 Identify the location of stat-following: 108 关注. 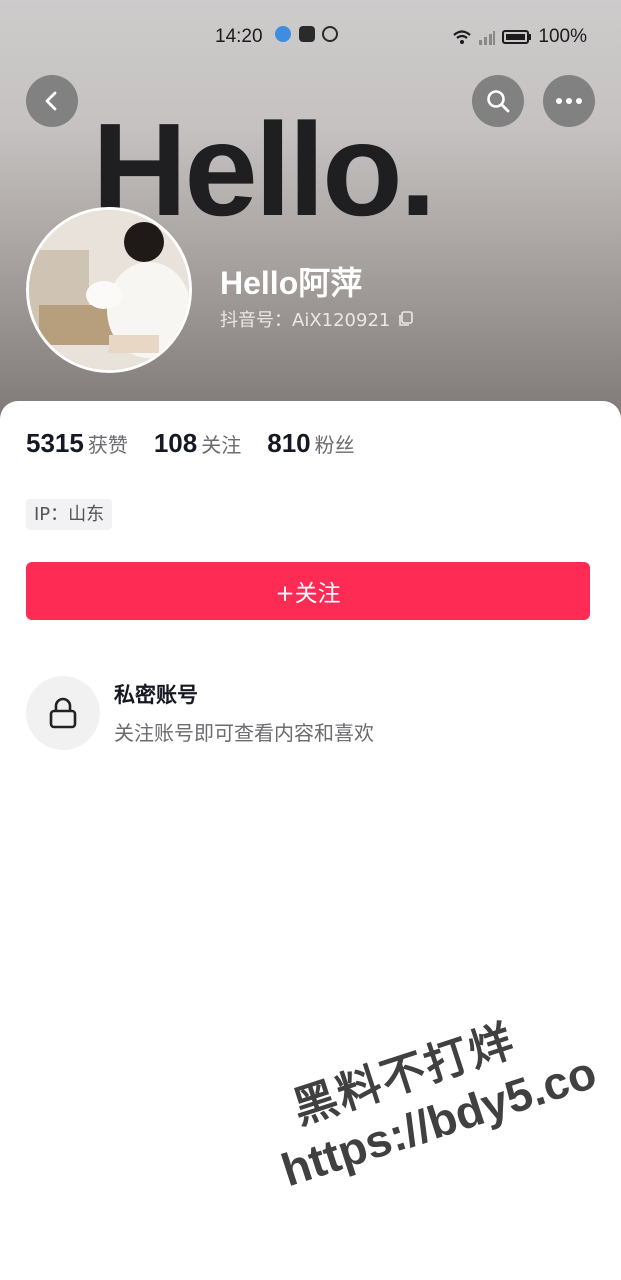
(197, 443).